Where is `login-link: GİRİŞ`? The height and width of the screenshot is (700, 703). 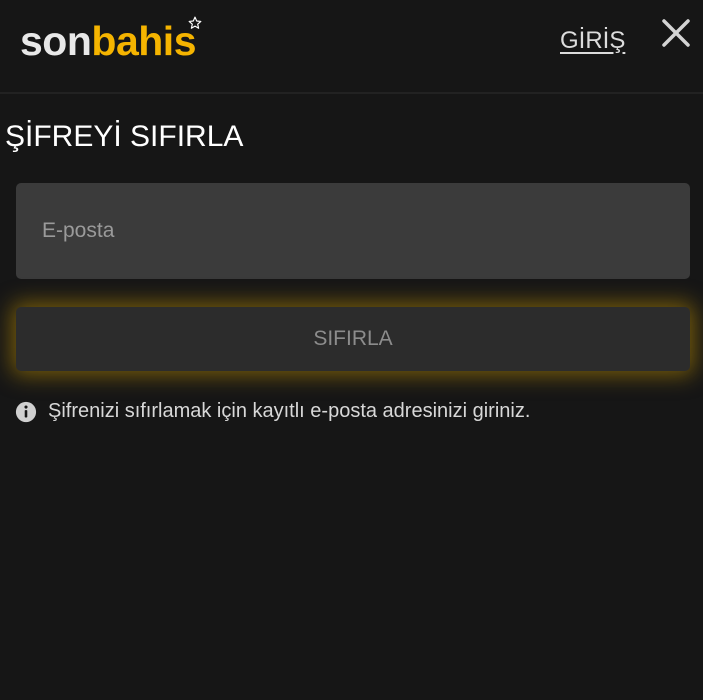 login-link: GİRİŞ is located at coordinates (592, 41).